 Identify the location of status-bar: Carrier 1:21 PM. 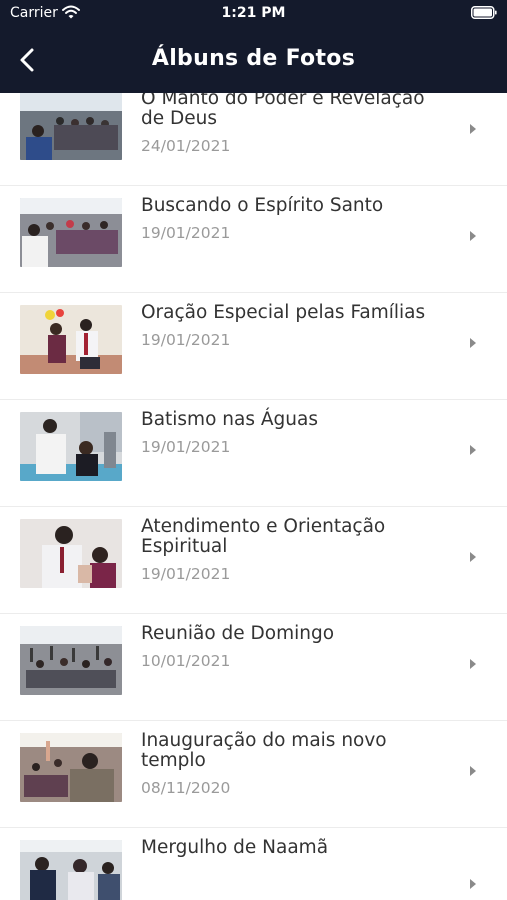
(253, 14).